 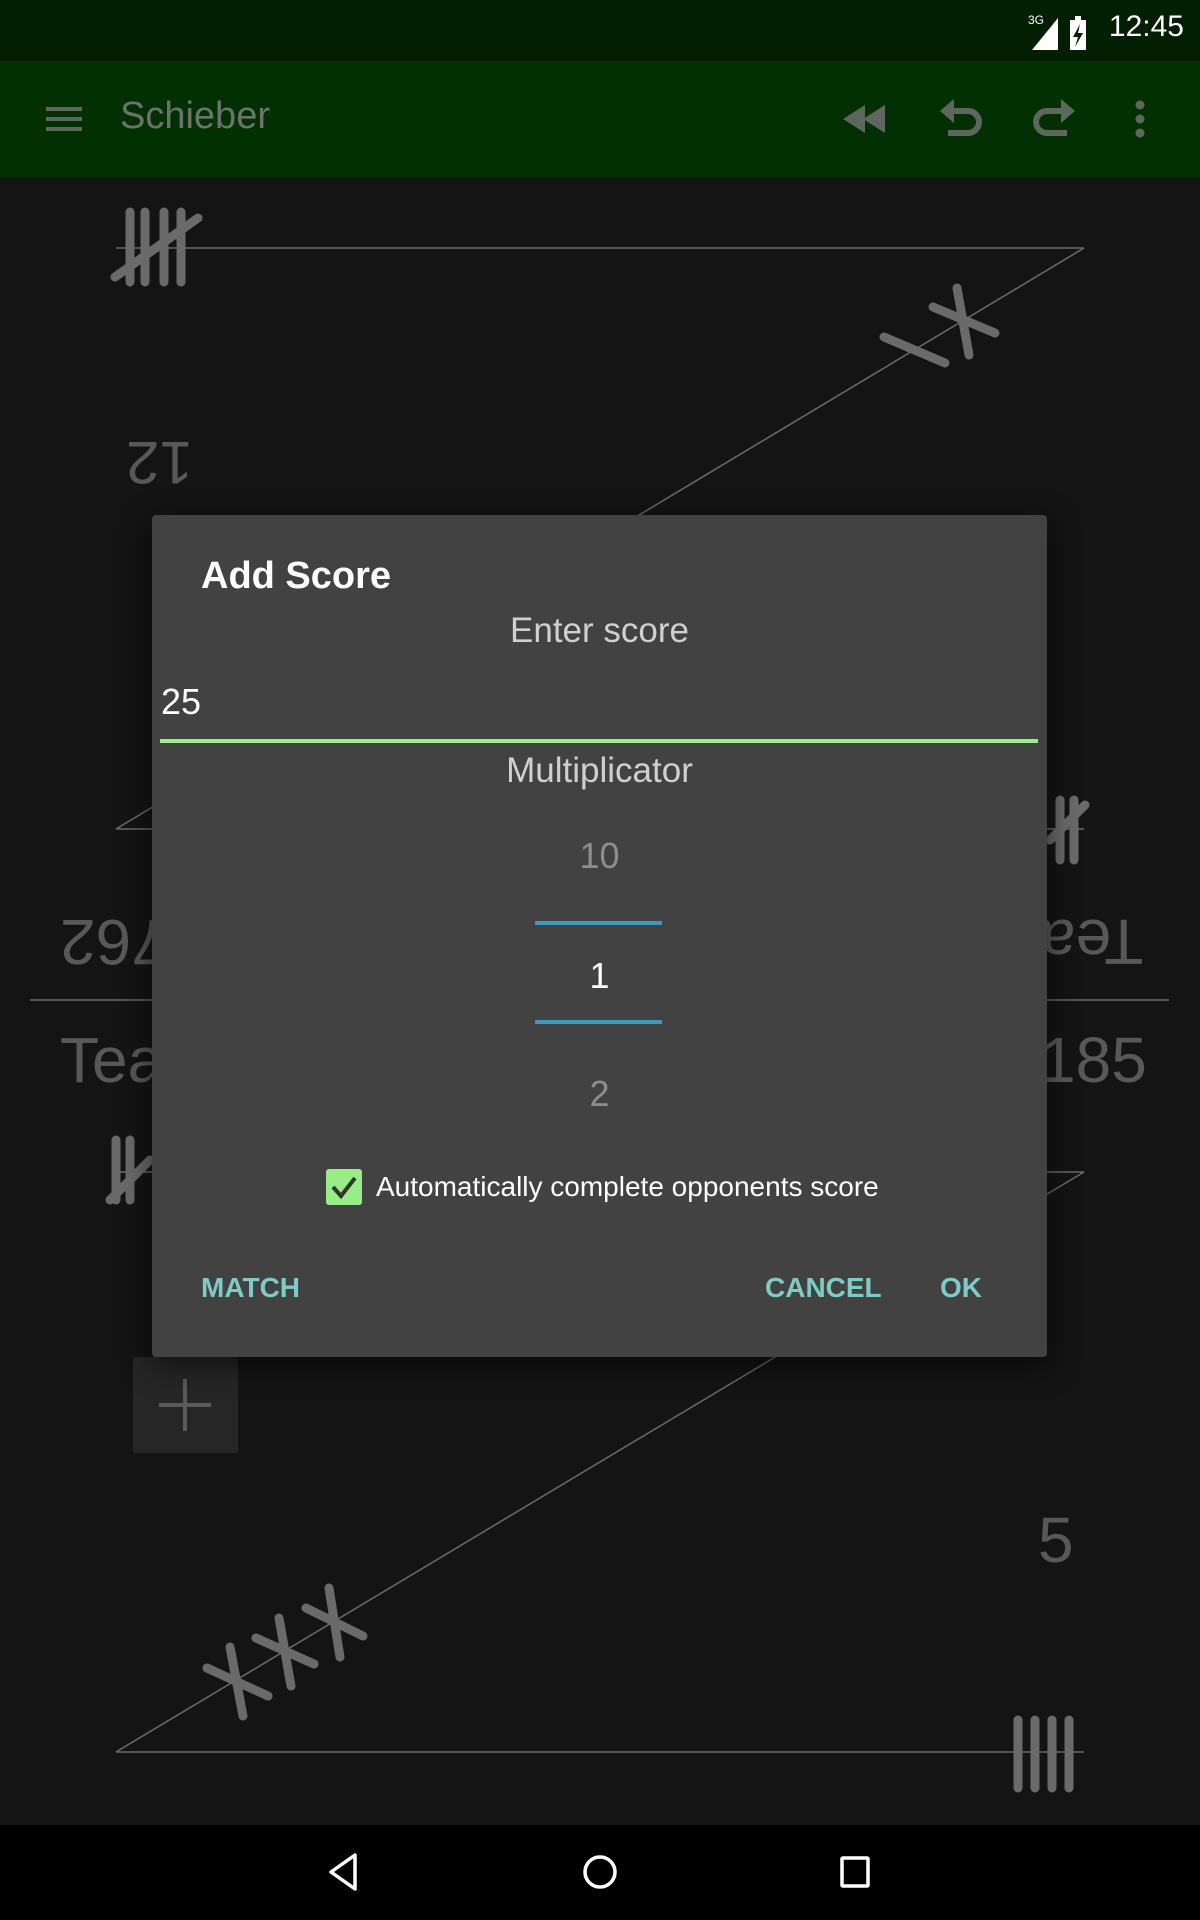 I want to click on picker-next: 2, so click(x=599, y=1094).